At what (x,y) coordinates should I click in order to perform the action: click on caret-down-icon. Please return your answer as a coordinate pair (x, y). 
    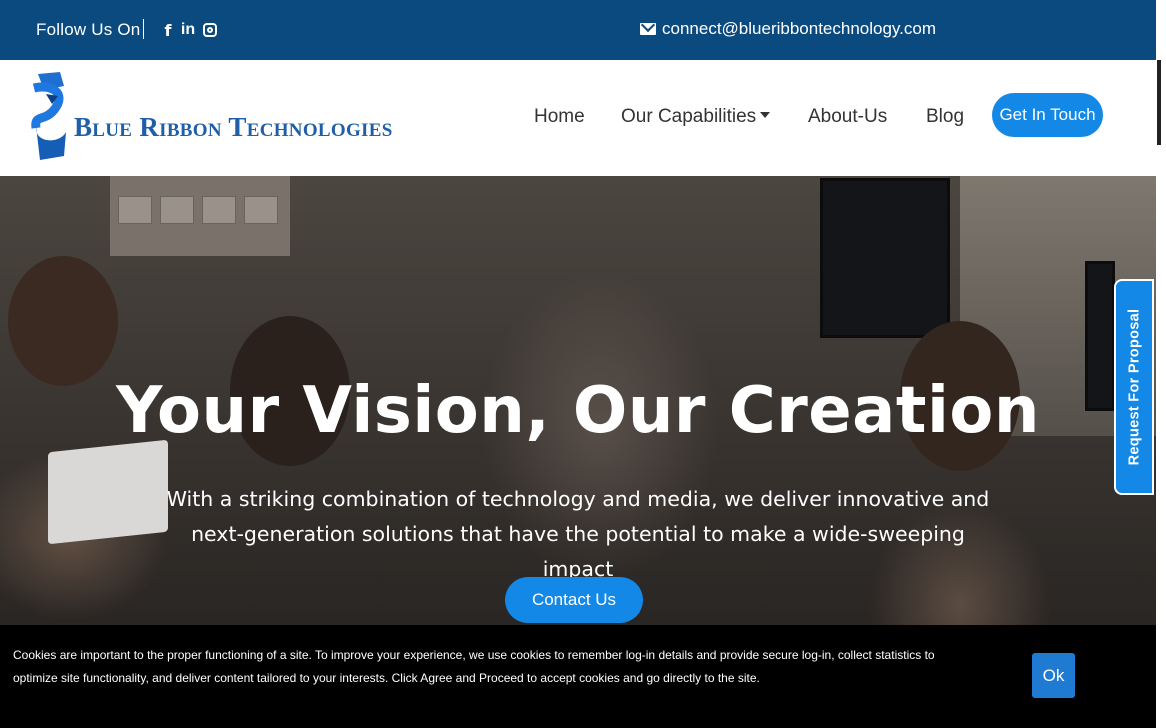
    Looking at the image, I should click on (765, 114).